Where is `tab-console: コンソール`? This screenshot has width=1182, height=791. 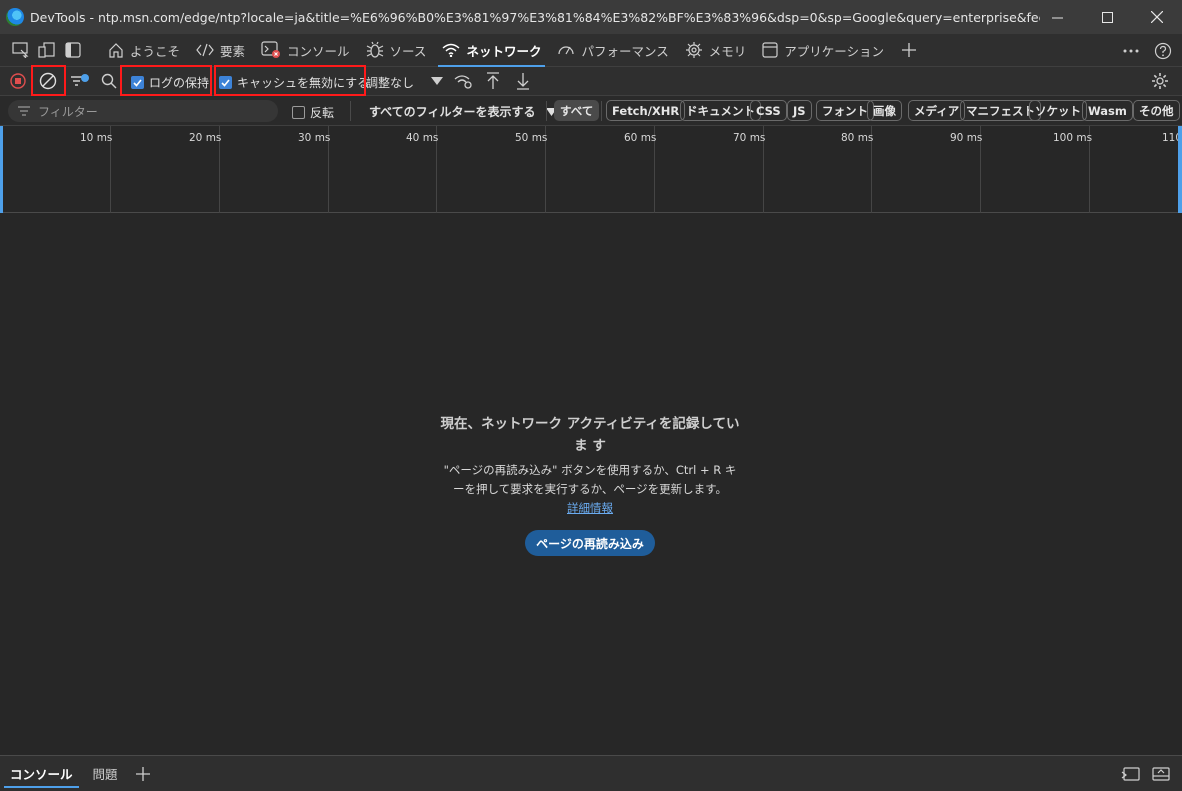
tab-console: コンソール is located at coordinates (305, 50).